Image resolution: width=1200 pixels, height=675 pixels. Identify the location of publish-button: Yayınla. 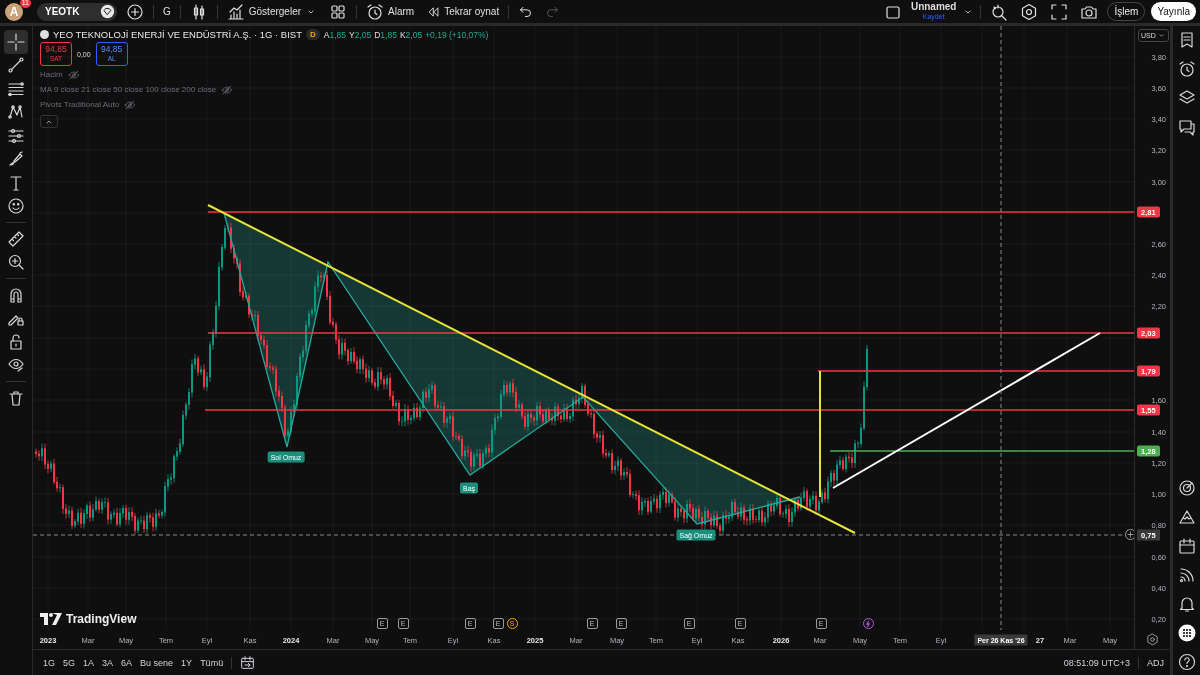
(1173, 11).